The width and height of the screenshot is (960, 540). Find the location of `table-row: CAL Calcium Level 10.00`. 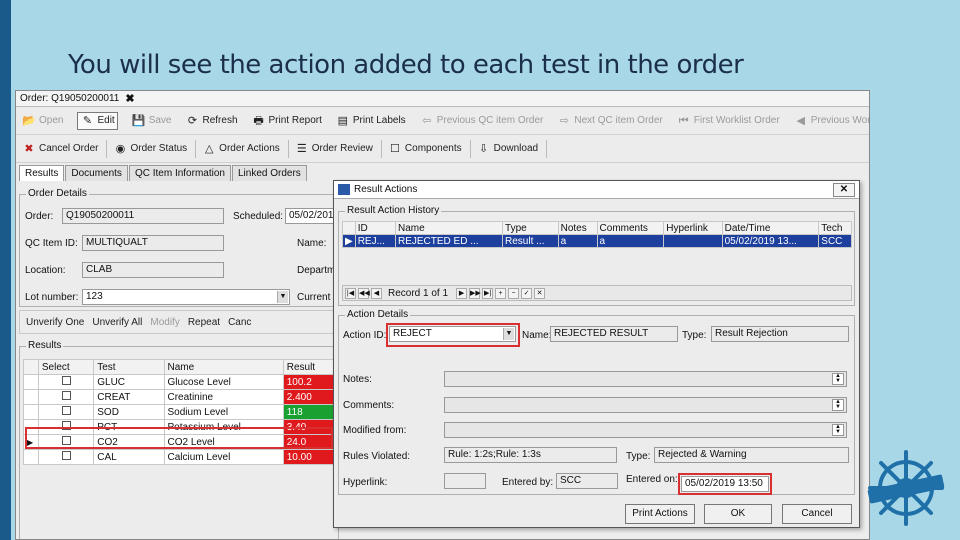

table-row: CAL Calcium Level 10.00 is located at coordinates (180, 457).